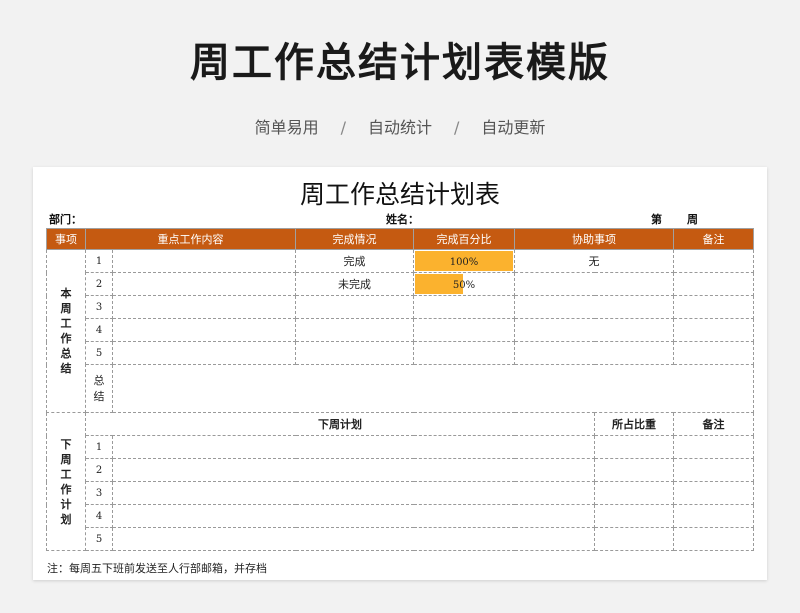 The image size is (800, 613). Describe the element at coordinates (433, 388) in the screenshot. I see `summary-cell` at that location.